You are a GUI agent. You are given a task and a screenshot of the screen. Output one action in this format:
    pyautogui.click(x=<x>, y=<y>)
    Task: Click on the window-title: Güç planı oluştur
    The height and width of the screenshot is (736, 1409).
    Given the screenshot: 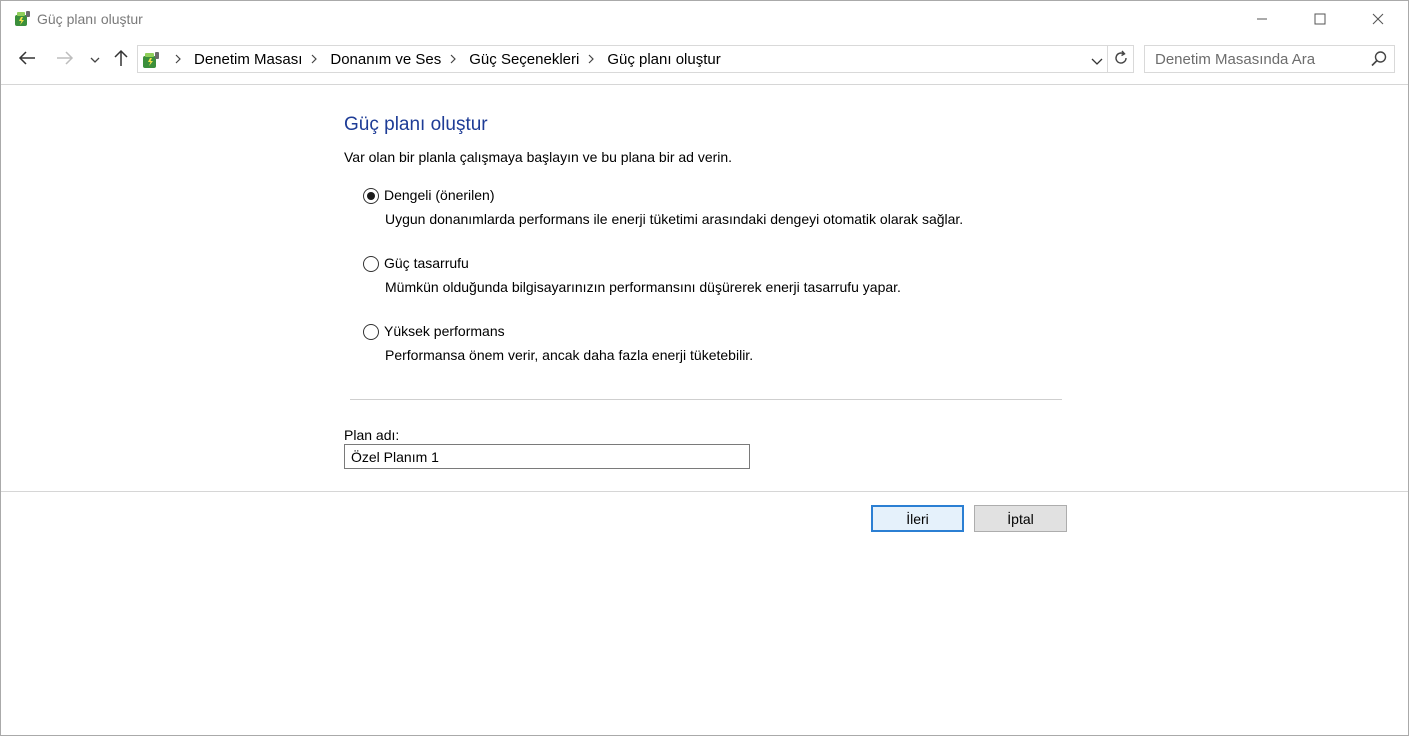 What is the action you would take?
    pyautogui.click(x=90, y=19)
    